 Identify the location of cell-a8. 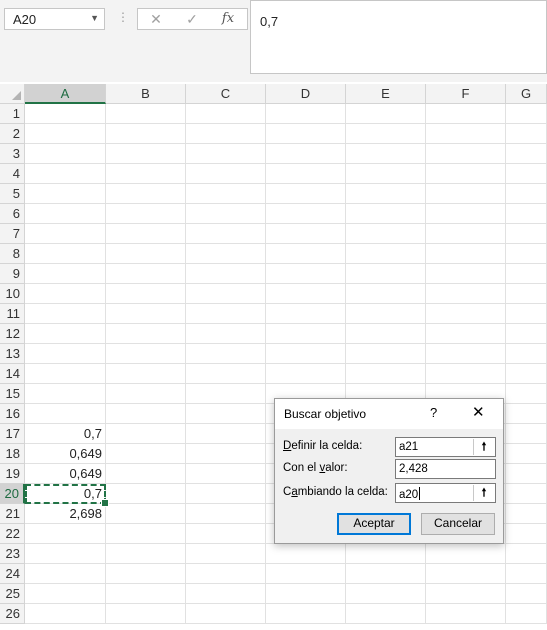
(65, 254).